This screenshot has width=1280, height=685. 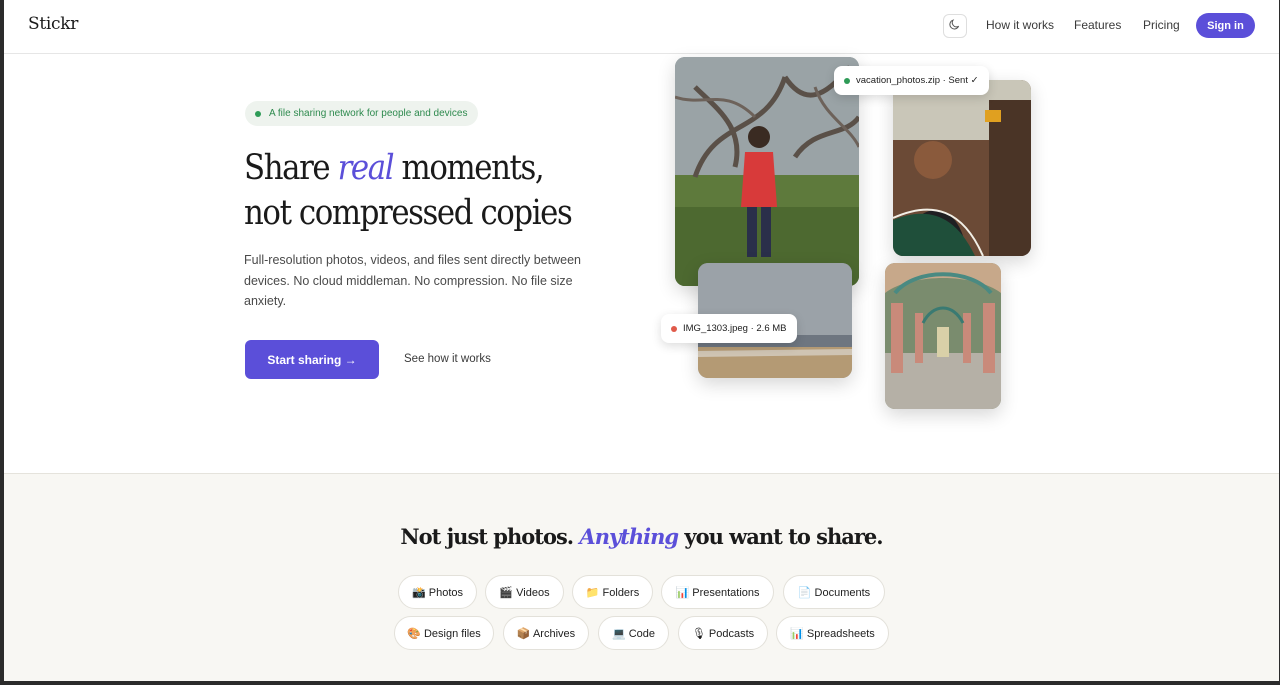 I want to click on nav-pricing: Pricing, so click(x=1161, y=25).